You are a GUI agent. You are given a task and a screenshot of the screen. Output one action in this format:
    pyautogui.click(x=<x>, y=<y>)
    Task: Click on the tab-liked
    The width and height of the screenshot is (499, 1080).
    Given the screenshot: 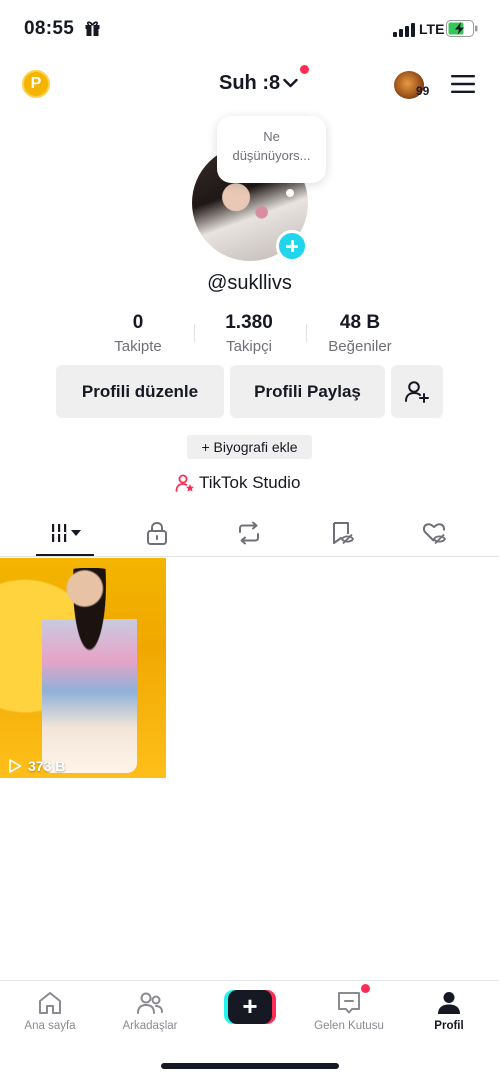 What is the action you would take?
    pyautogui.click(x=434, y=533)
    